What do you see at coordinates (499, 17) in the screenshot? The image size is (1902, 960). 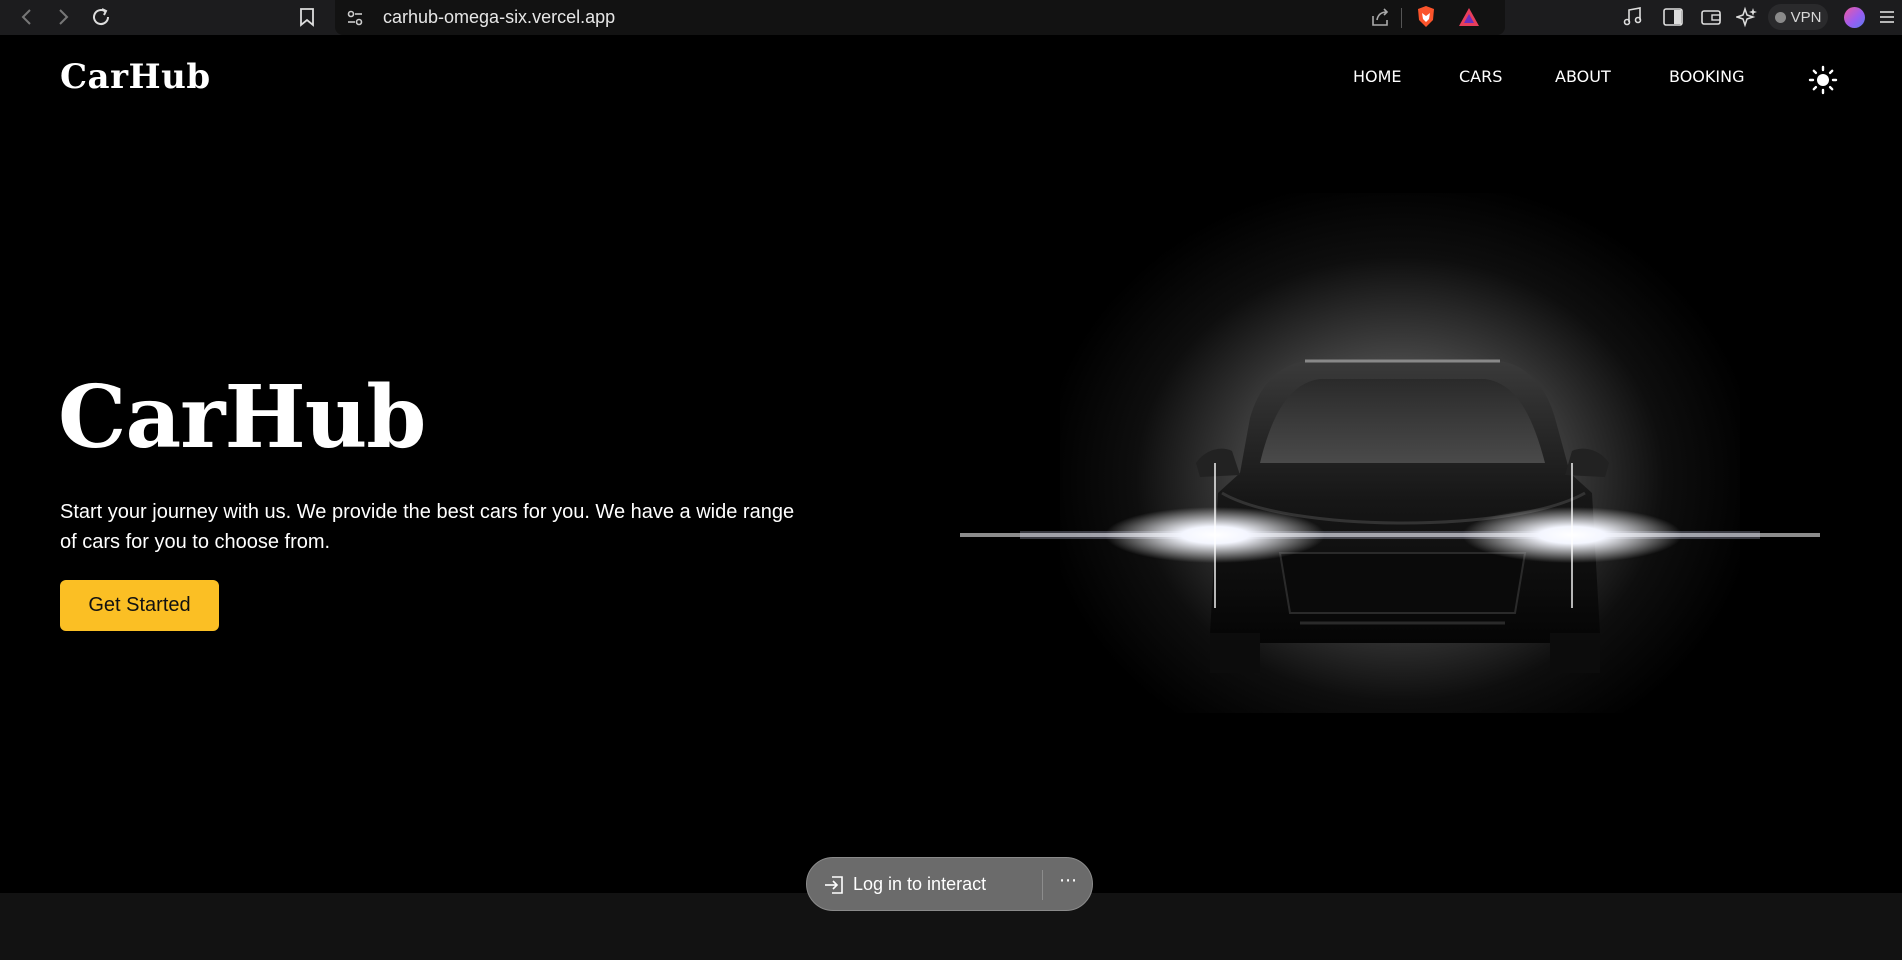 I see `url-text: carhub-omega-six.vercel.app` at bounding box center [499, 17].